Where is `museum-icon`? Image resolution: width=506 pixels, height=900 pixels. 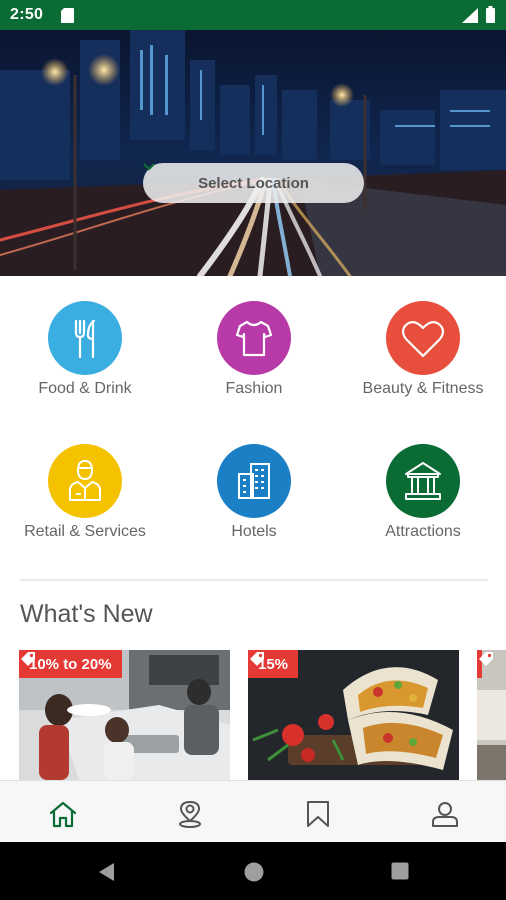
museum-icon is located at coordinates (423, 481).